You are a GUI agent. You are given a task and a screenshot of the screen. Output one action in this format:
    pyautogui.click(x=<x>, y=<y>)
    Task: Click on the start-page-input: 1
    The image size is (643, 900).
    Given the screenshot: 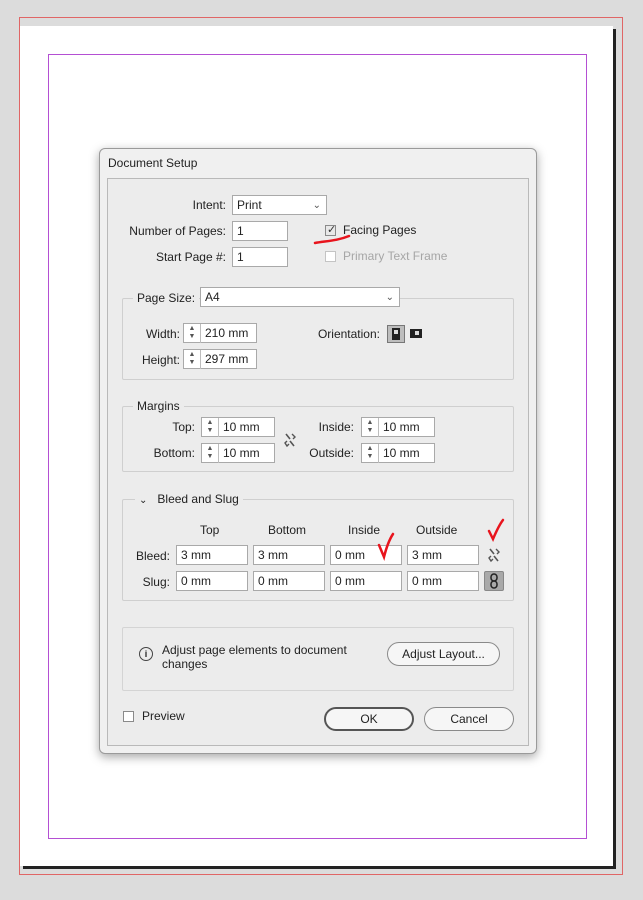 What is the action you would take?
    pyautogui.click(x=260, y=257)
    